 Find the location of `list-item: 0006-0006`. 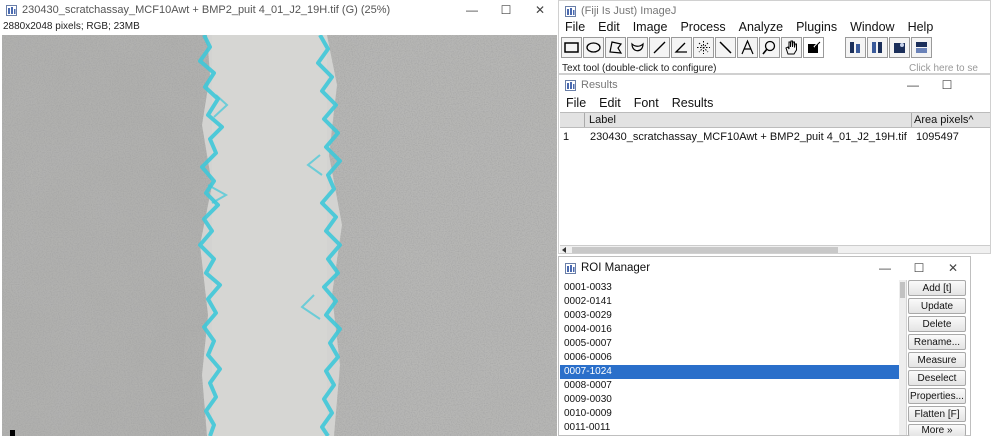

list-item: 0006-0006 is located at coordinates (588, 357).